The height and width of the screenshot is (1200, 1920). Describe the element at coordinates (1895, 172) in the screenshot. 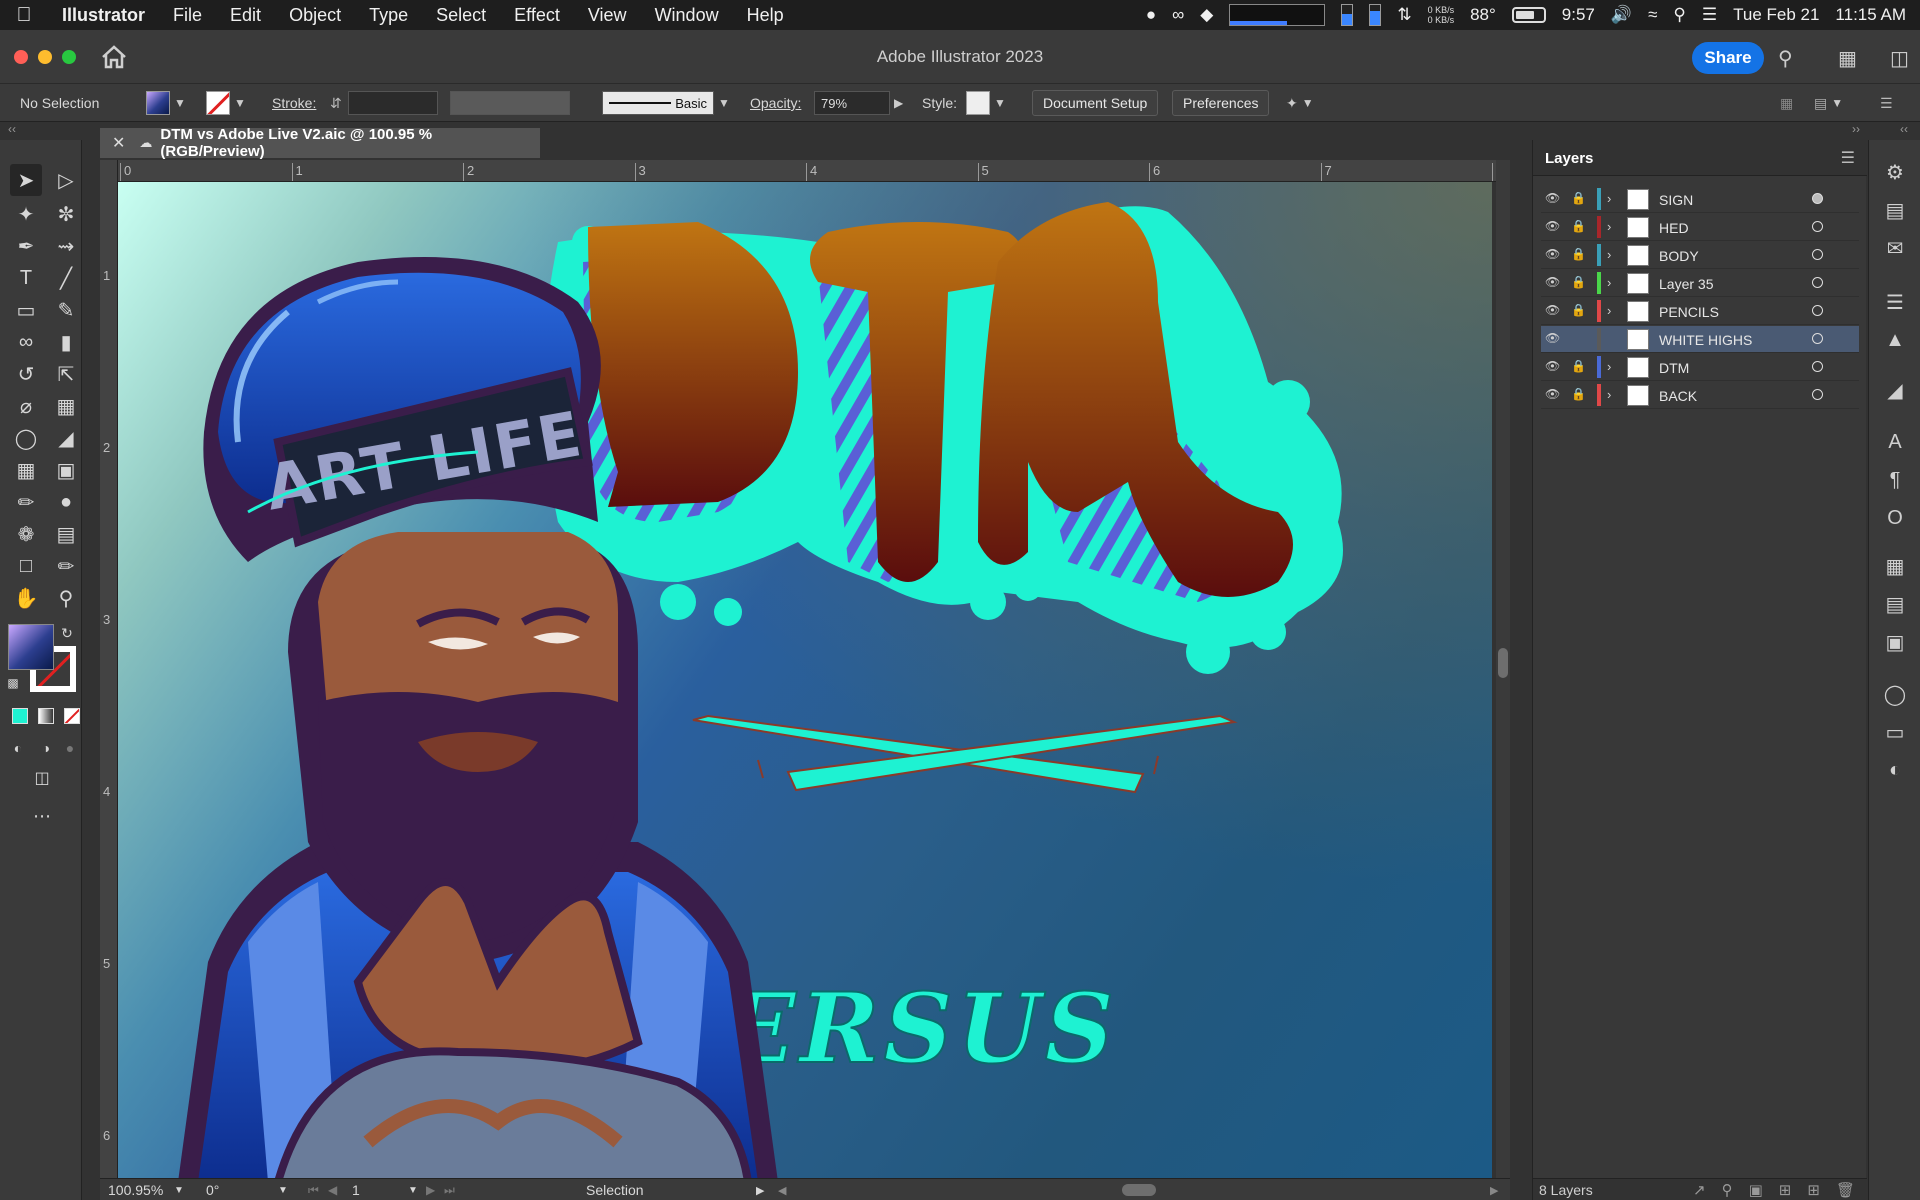

I see `properties-icon: ⚙` at that location.